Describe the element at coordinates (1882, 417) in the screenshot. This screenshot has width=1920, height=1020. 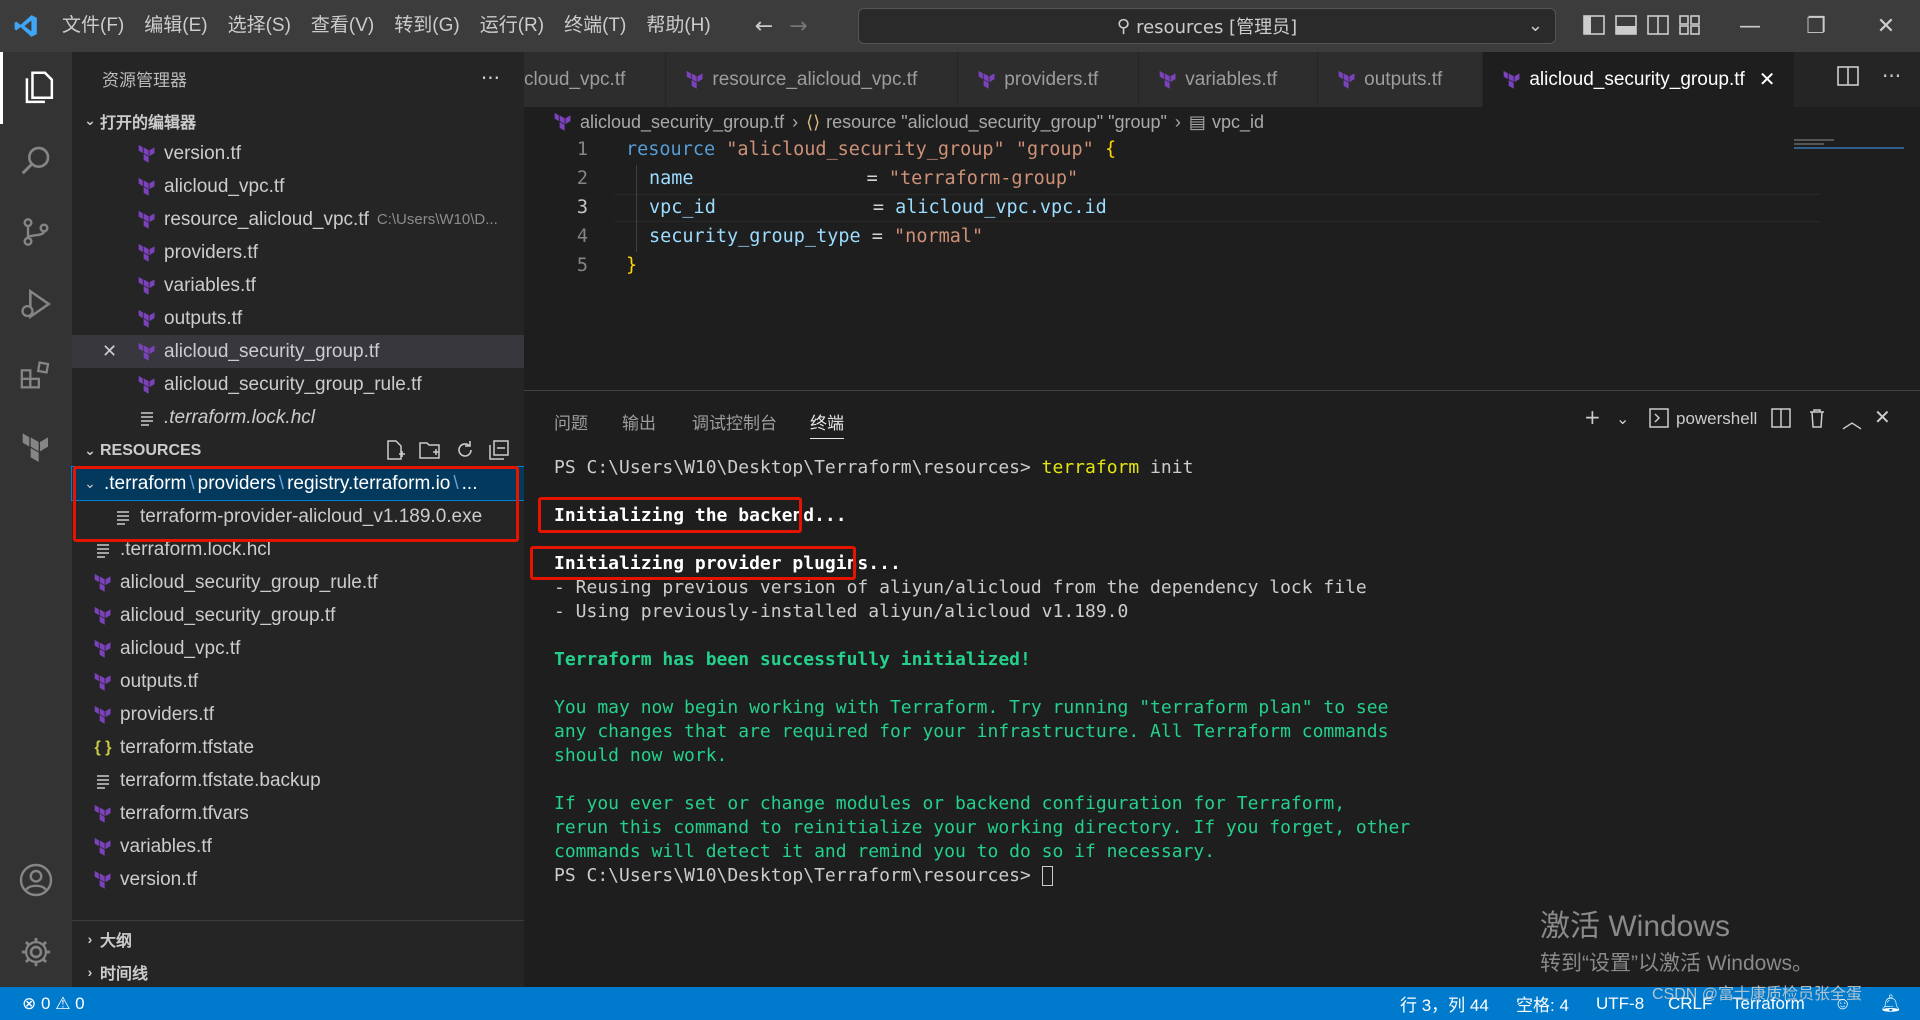
I see `close-panel-icon: ✕` at that location.